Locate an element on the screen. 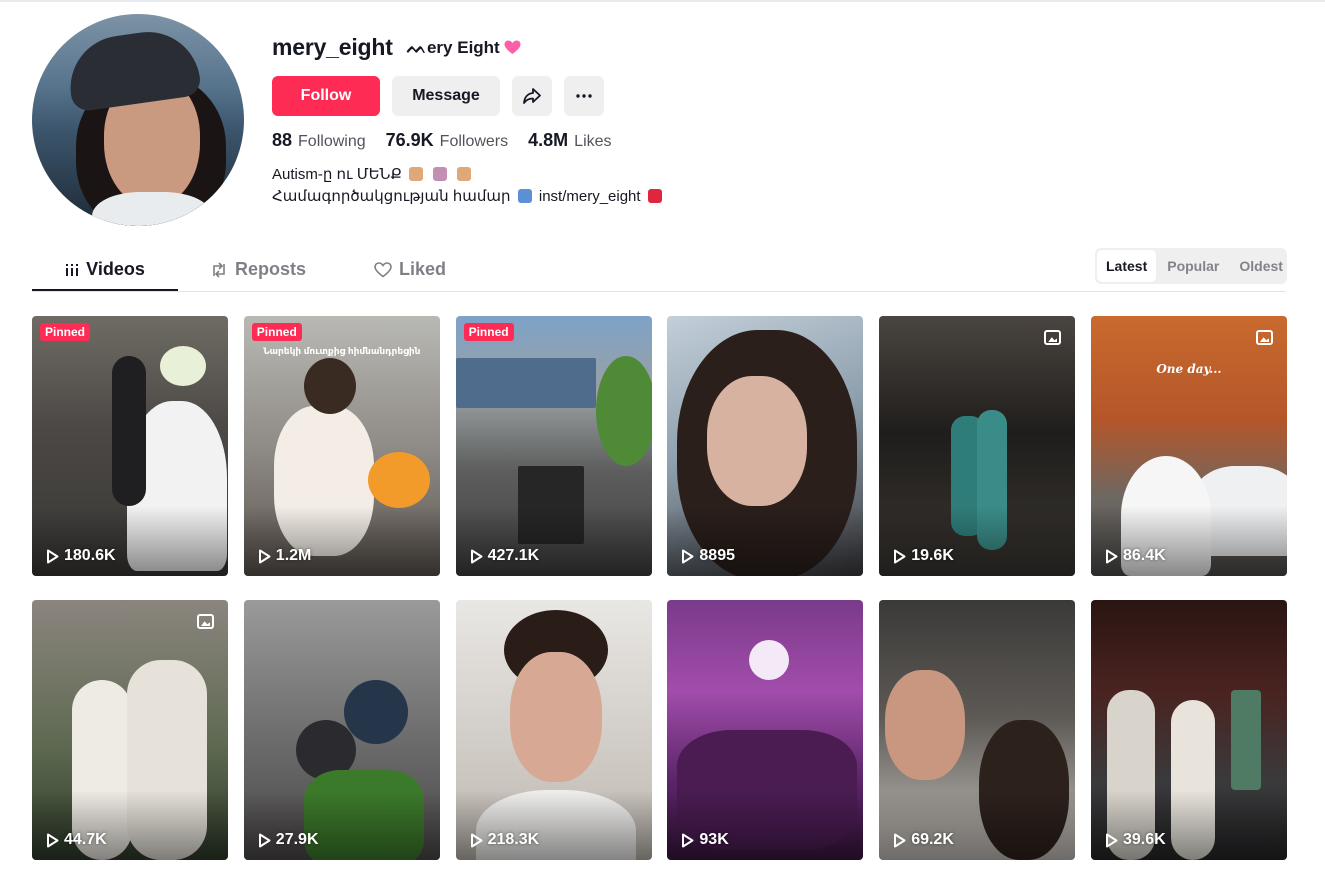  view-count-text: 27.9K is located at coordinates (297, 839).